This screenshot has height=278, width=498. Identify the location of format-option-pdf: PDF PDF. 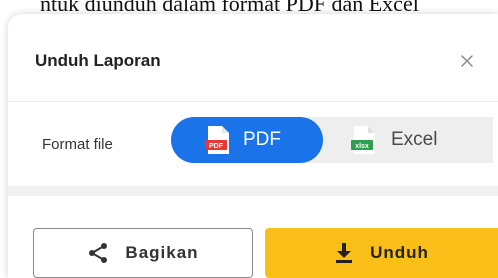
(247, 140).